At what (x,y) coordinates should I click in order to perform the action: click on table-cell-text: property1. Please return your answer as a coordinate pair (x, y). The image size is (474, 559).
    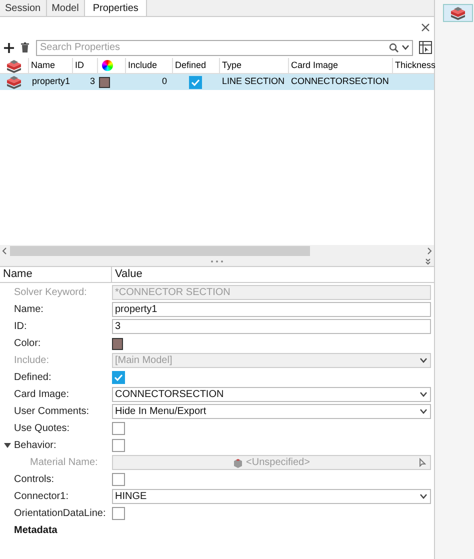
    Looking at the image, I should click on (51, 81).